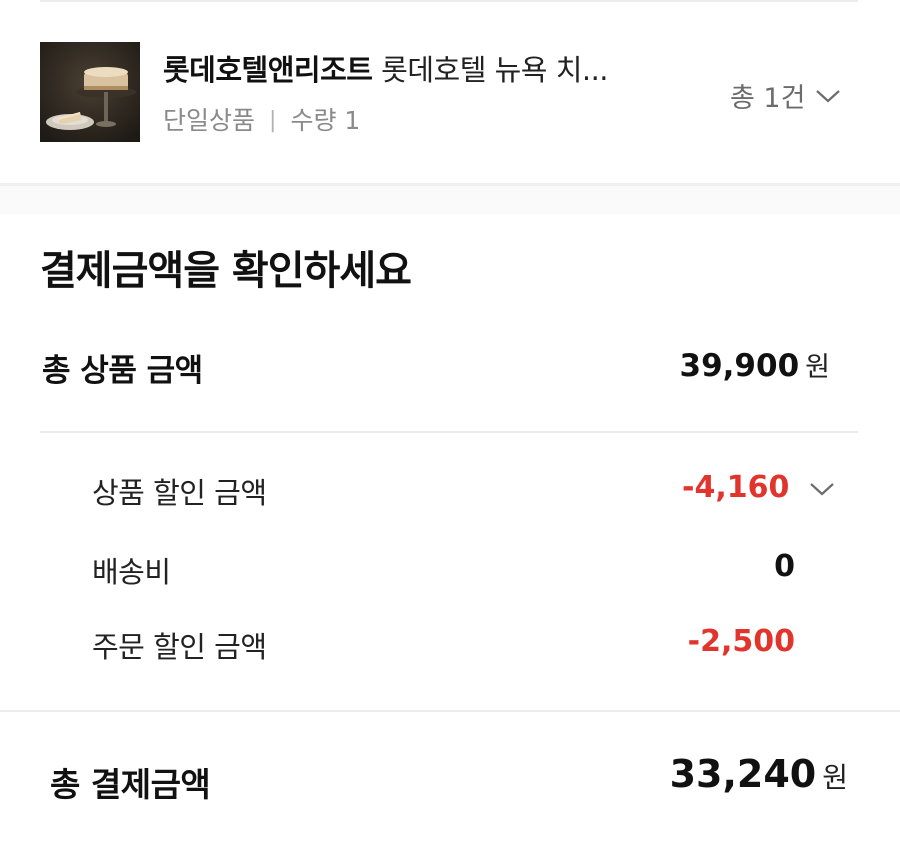  I want to click on total-product-amount: 39,900 원, so click(755, 364).